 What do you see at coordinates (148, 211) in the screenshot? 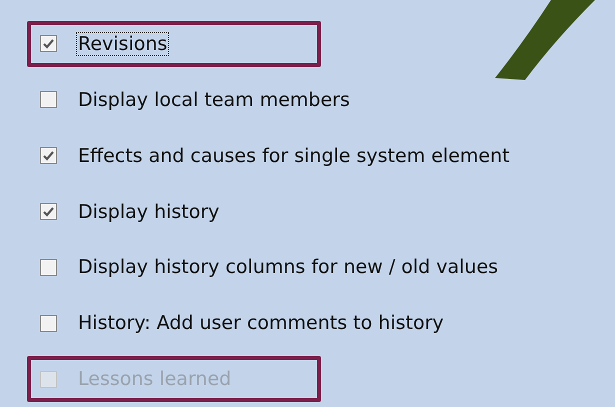
I see `checkbox-label: Display history` at bounding box center [148, 211].